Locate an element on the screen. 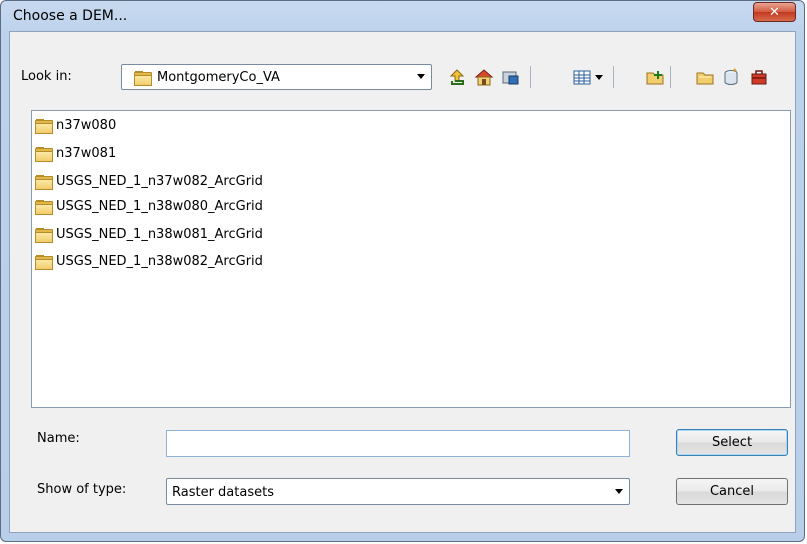  new-folder-icon is located at coordinates (705, 77).